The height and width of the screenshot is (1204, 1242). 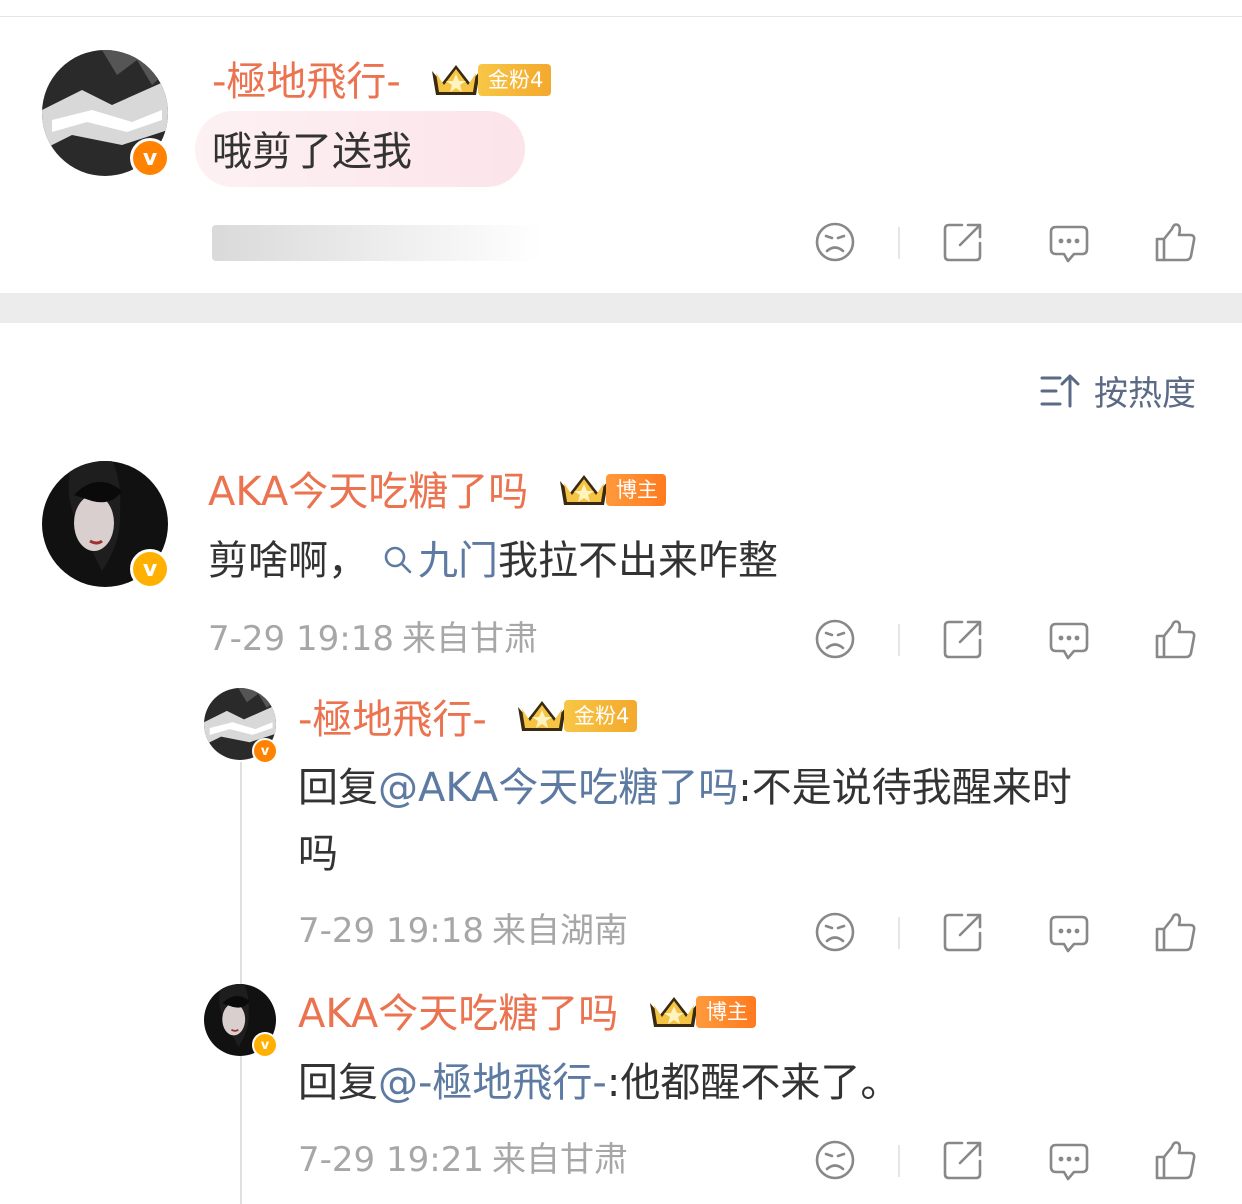 I want to click on reply-text: 回复@AKA今天吃糖了吗:不是说待我醒来时, so click(x=685, y=788).